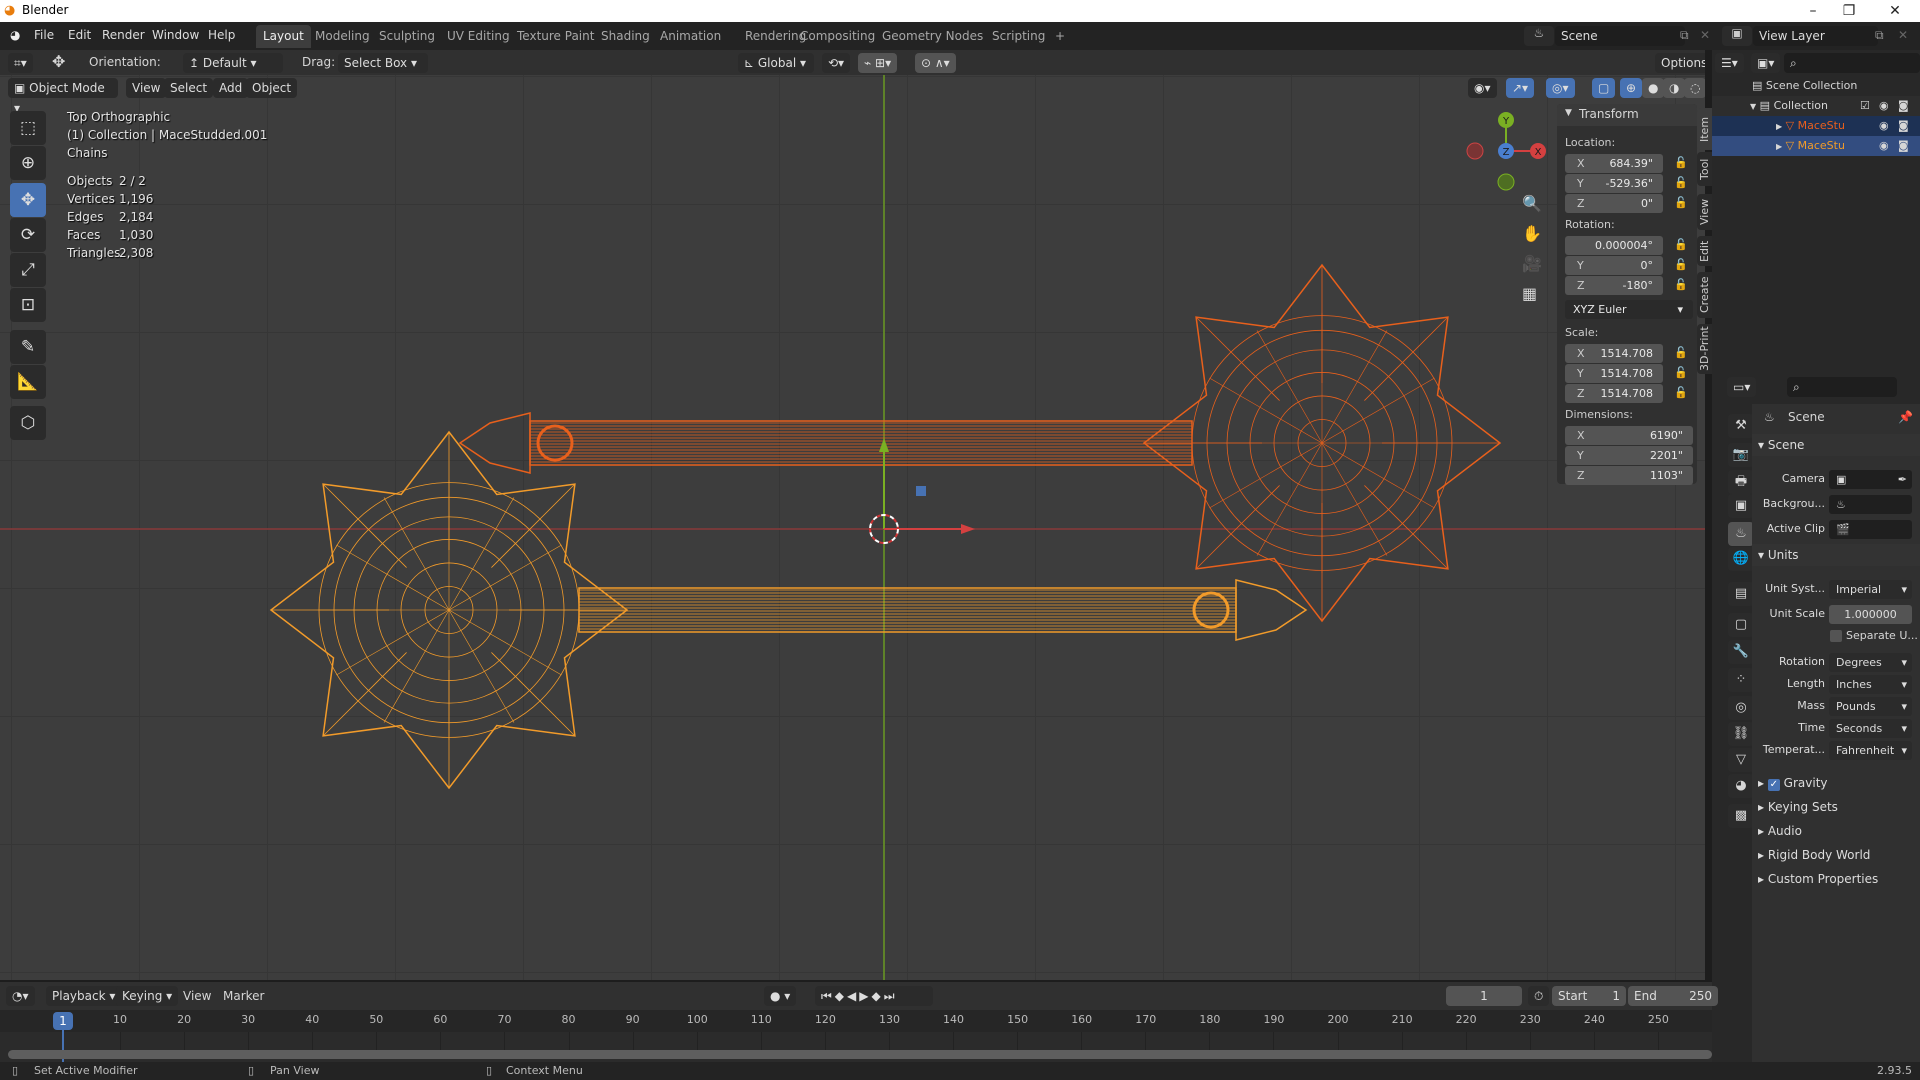 This screenshot has height=1080, width=1920. What do you see at coordinates (1816, 146) in the screenshot?
I see `outliner-object-active: ▶ ▽ MaceStu ◉ ◙` at bounding box center [1816, 146].